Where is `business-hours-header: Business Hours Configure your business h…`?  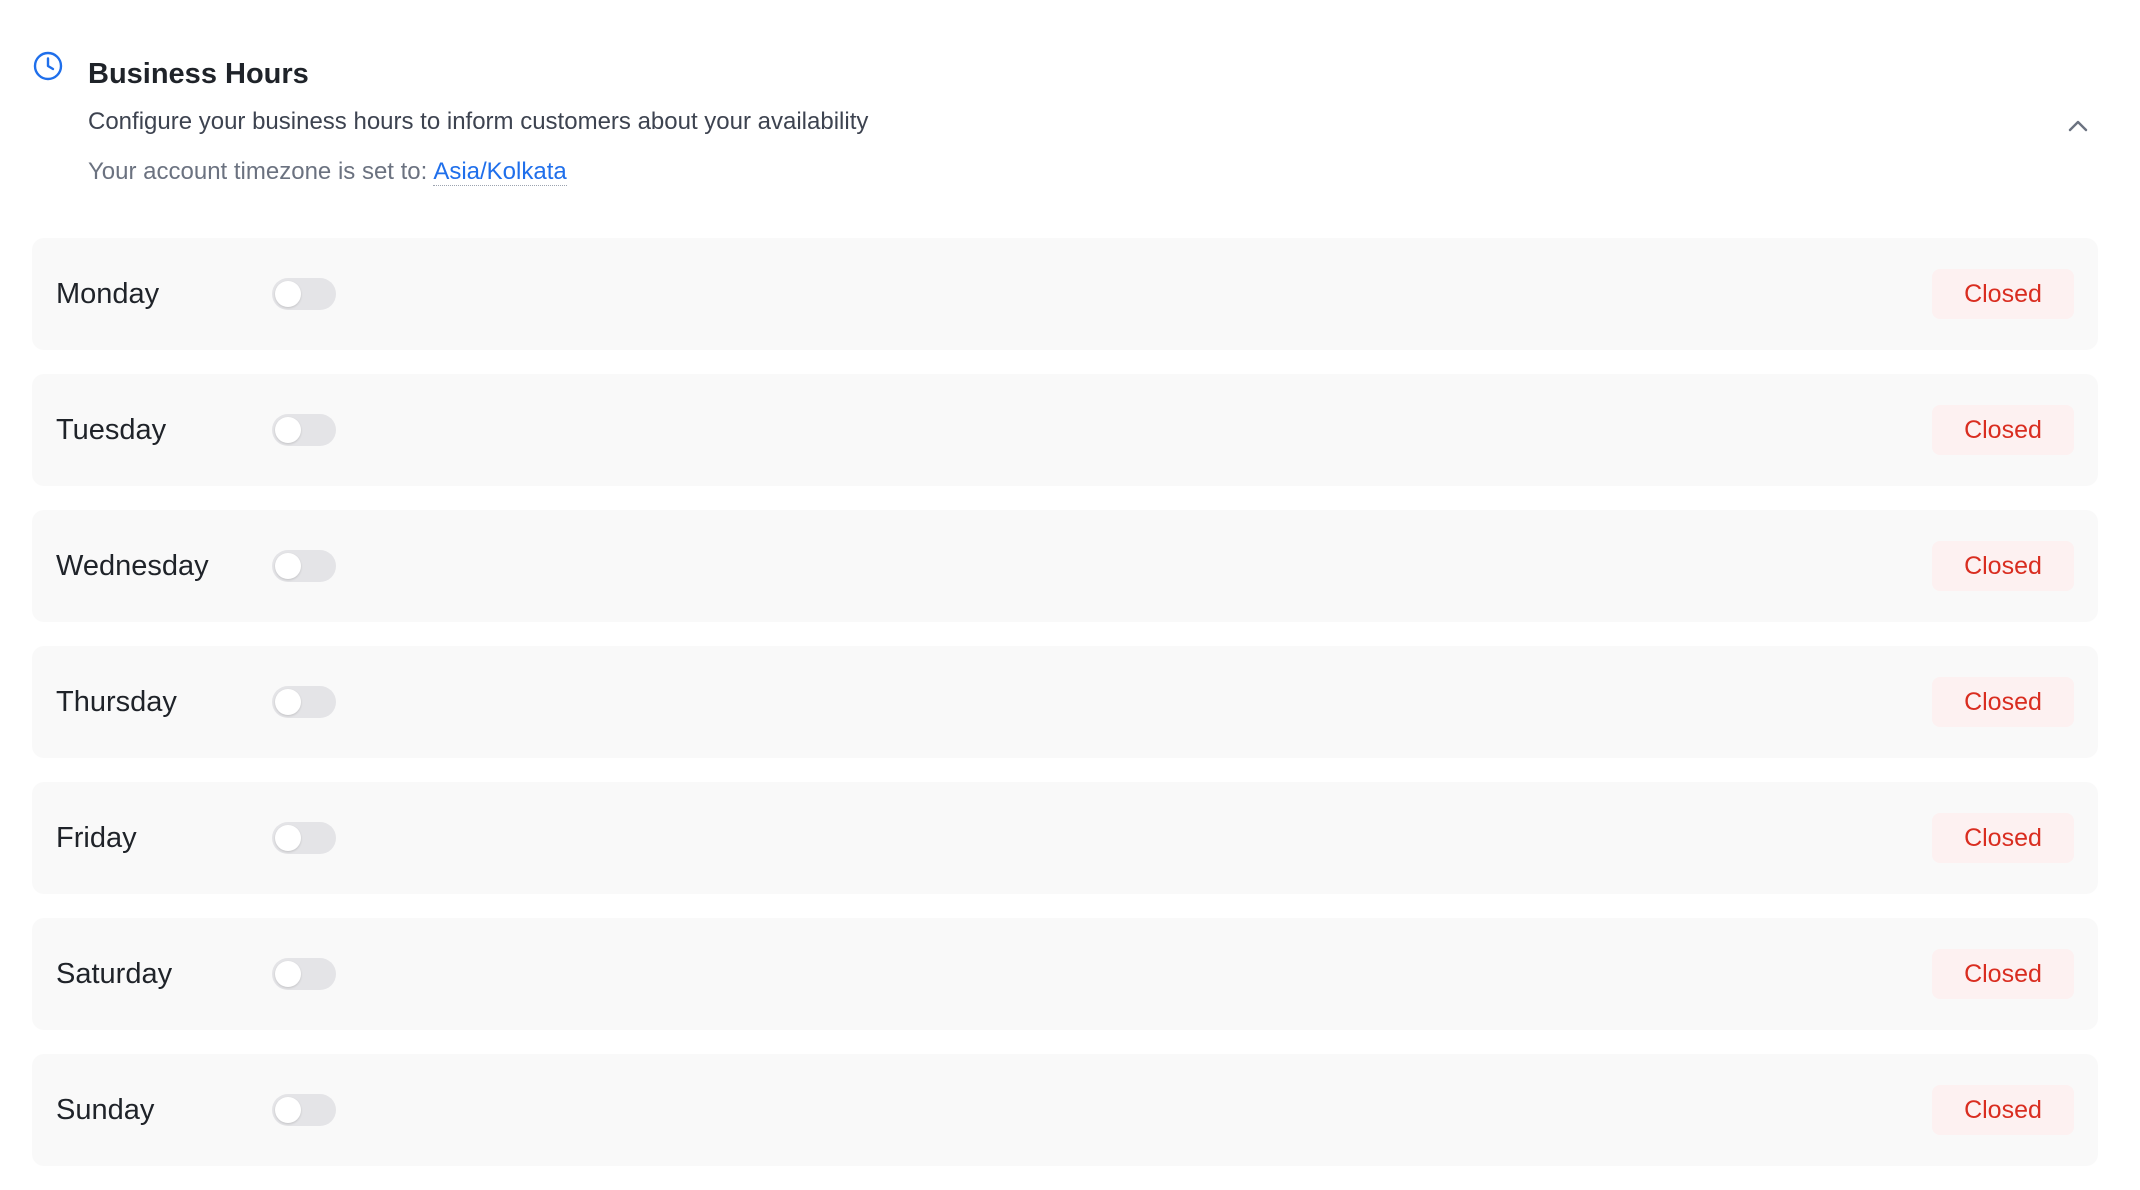
business-hours-header: Business Hours Configure your business h… is located at coordinates (1065, 124).